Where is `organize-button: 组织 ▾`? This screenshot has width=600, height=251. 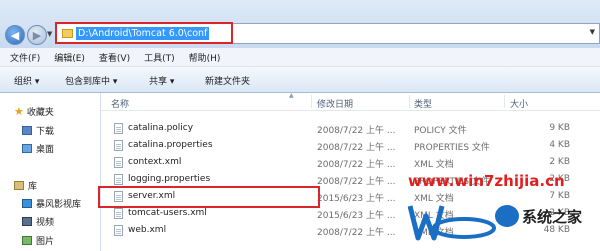
organize-button: 组织 ▾ is located at coordinates (26, 80).